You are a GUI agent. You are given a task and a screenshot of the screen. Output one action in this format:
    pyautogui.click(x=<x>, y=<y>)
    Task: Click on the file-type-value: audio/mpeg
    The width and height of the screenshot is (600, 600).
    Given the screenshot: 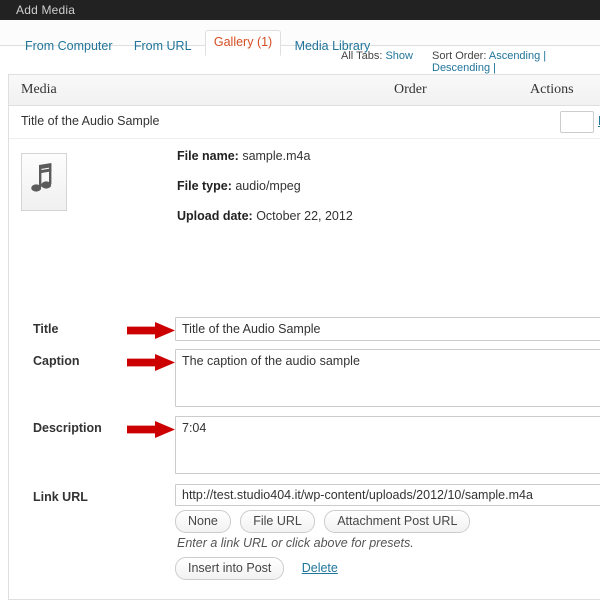 What is the action you would take?
    pyautogui.click(x=268, y=186)
    